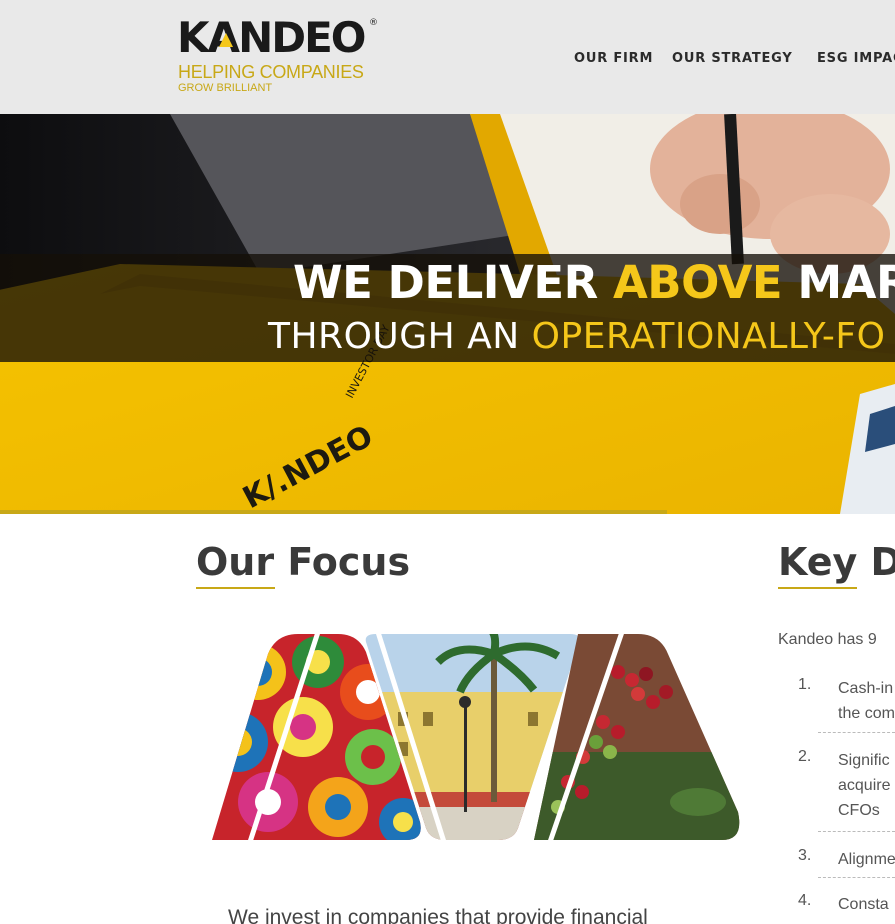 This screenshot has height=924, width=895. Describe the element at coordinates (732, 58) in the screenshot. I see `nav-our-strategy: OUR STRATEGY` at that location.